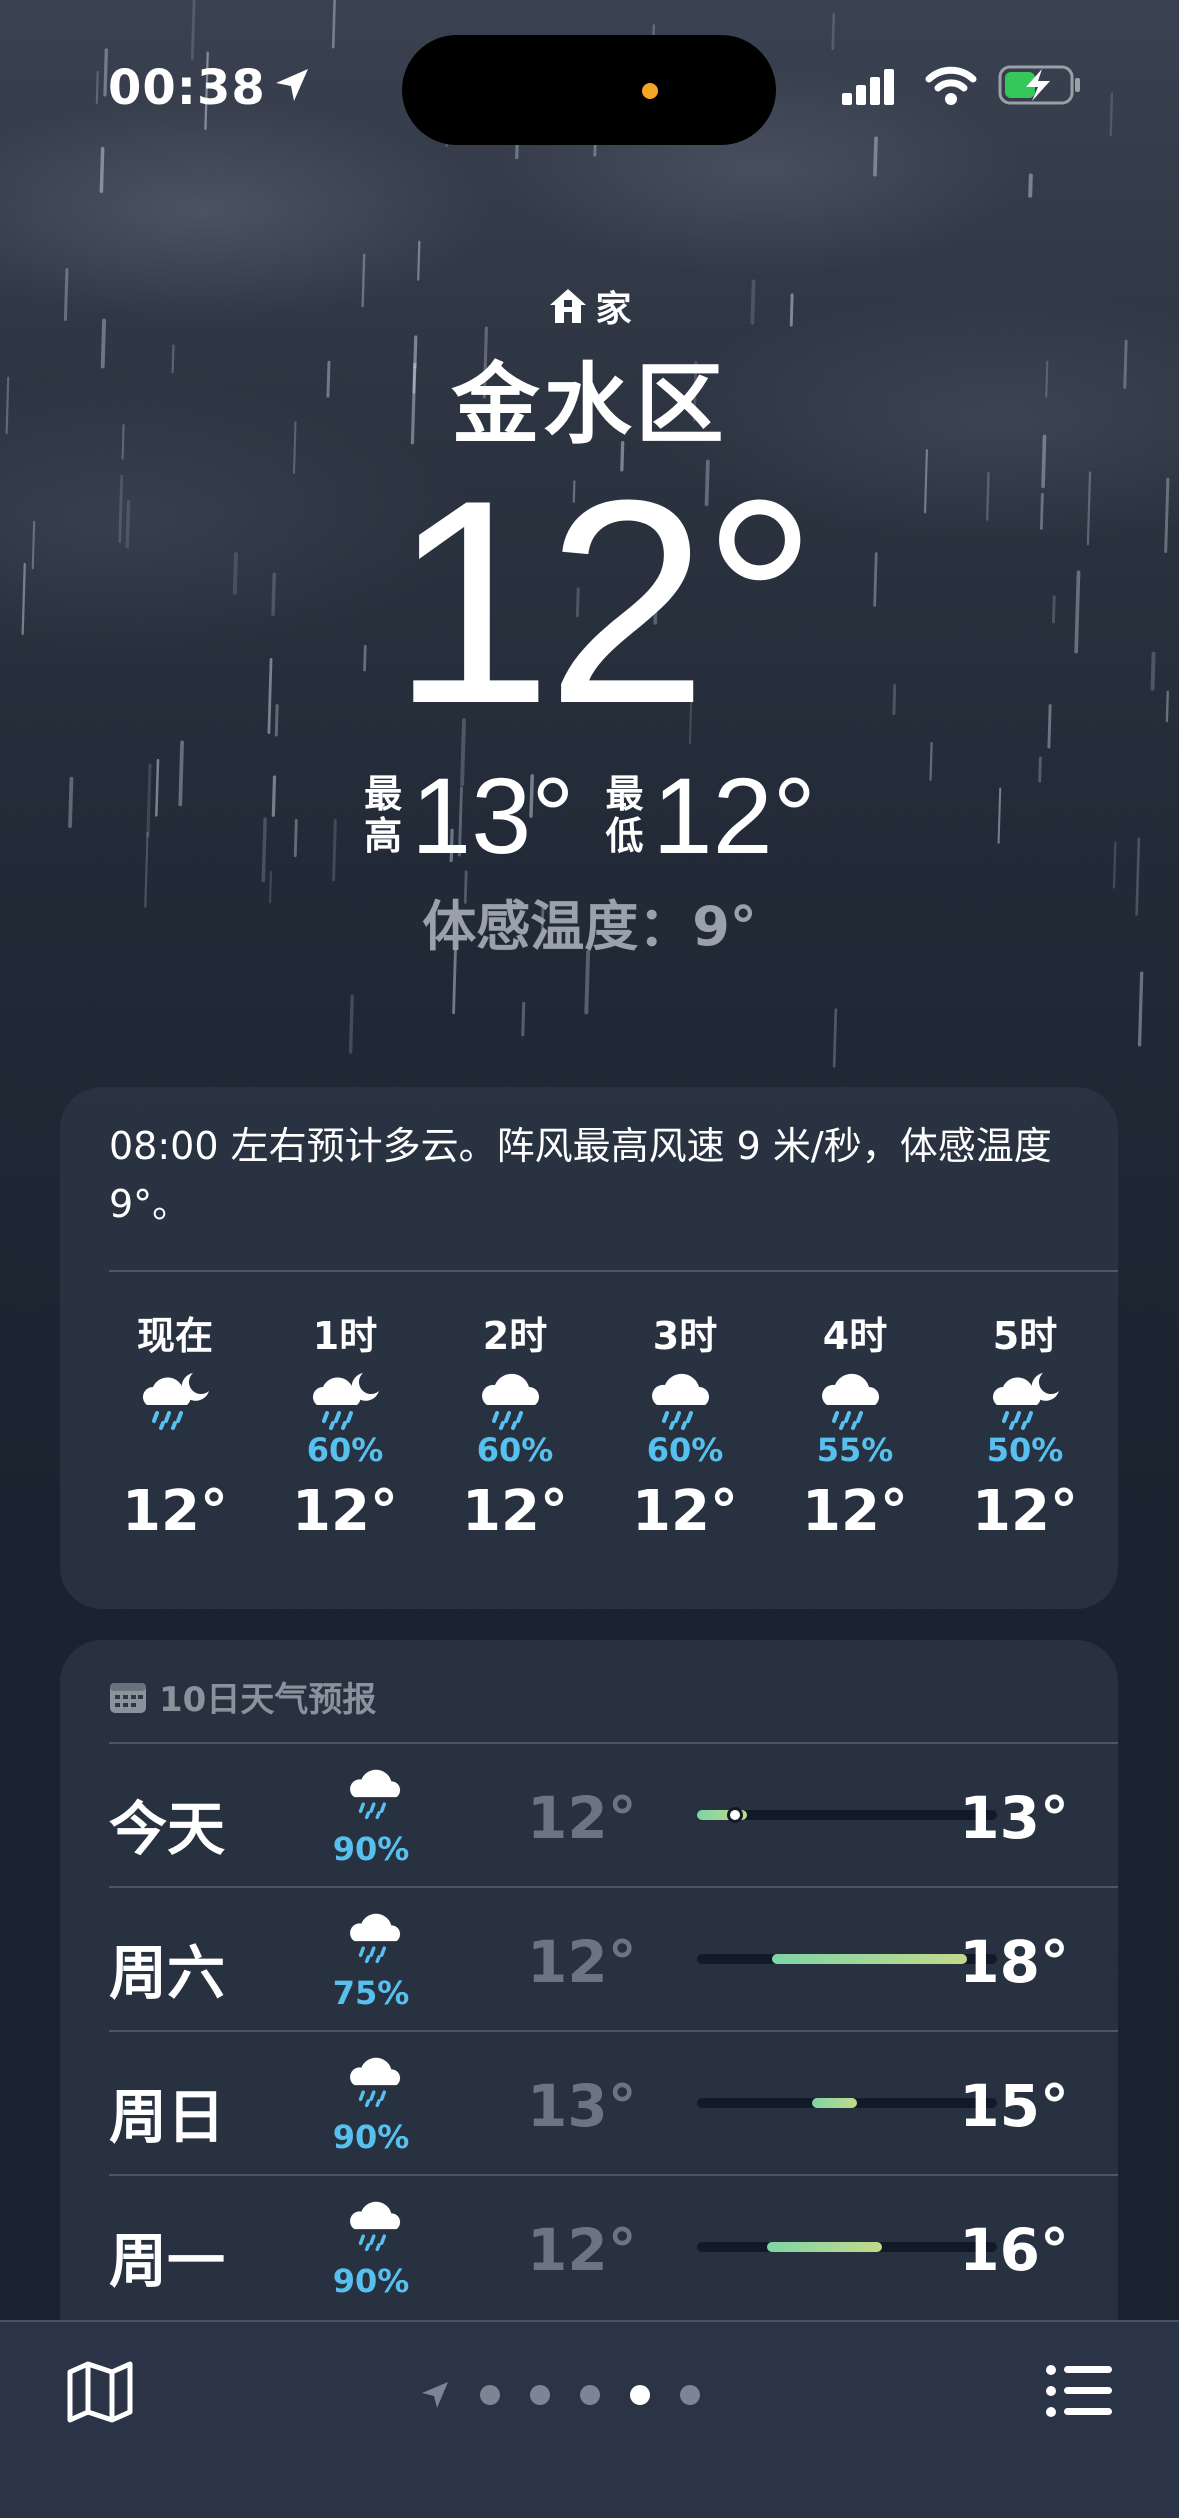 The width and height of the screenshot is (1179, 2518). I want to click on location-arrow-icon, so click(292, 85).